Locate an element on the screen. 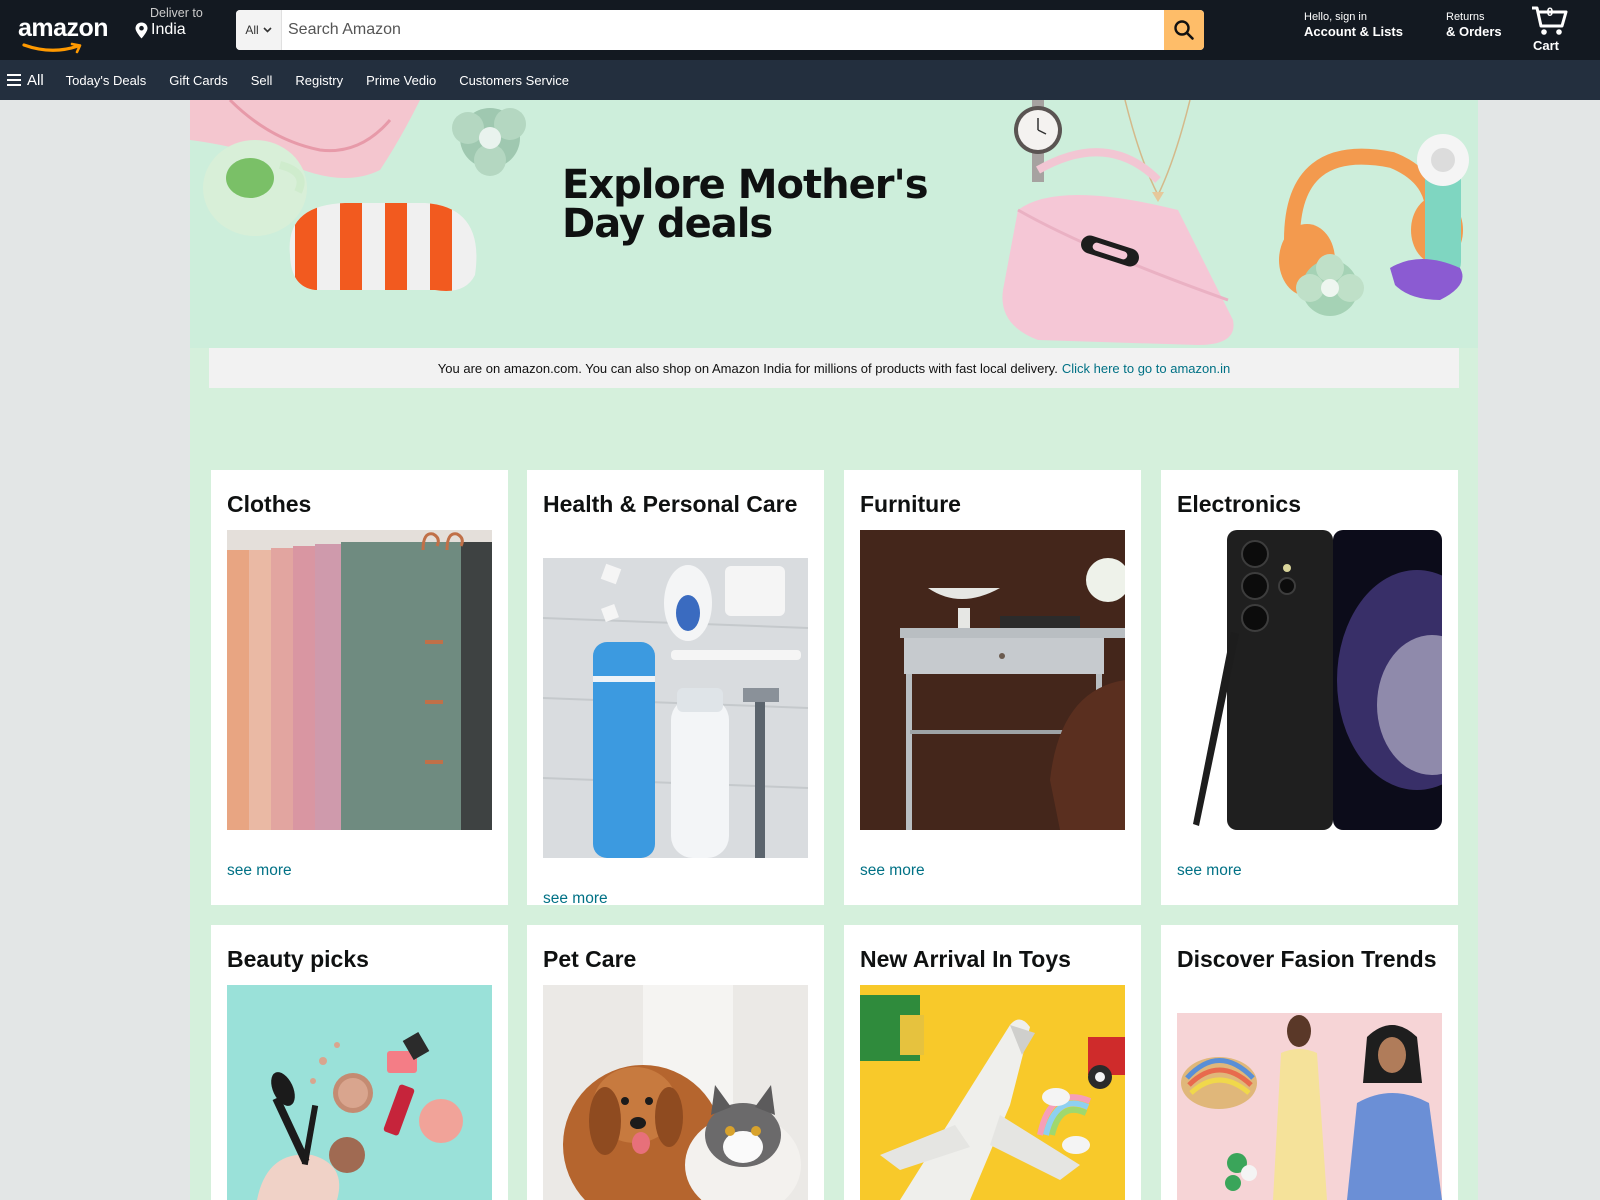  search-category-label: All is located at coordinates (252, 30).